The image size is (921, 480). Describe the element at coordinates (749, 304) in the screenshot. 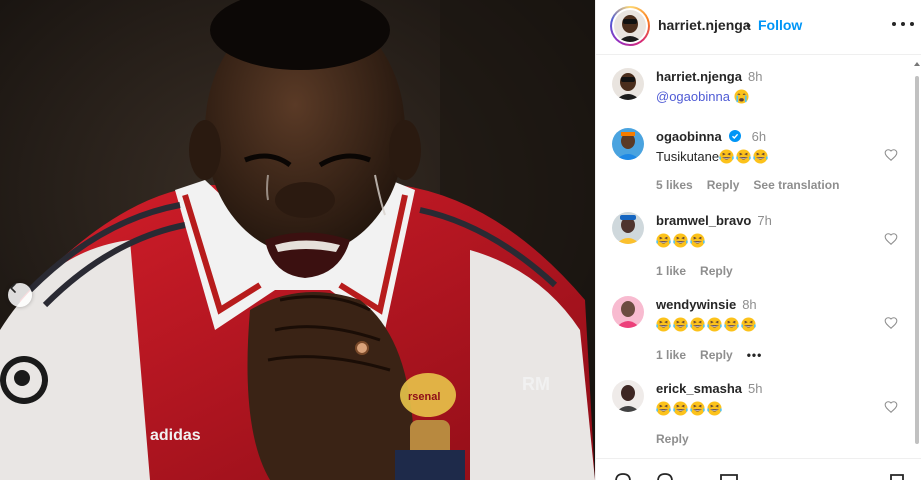

I see `comment-time: 8h` at that location.